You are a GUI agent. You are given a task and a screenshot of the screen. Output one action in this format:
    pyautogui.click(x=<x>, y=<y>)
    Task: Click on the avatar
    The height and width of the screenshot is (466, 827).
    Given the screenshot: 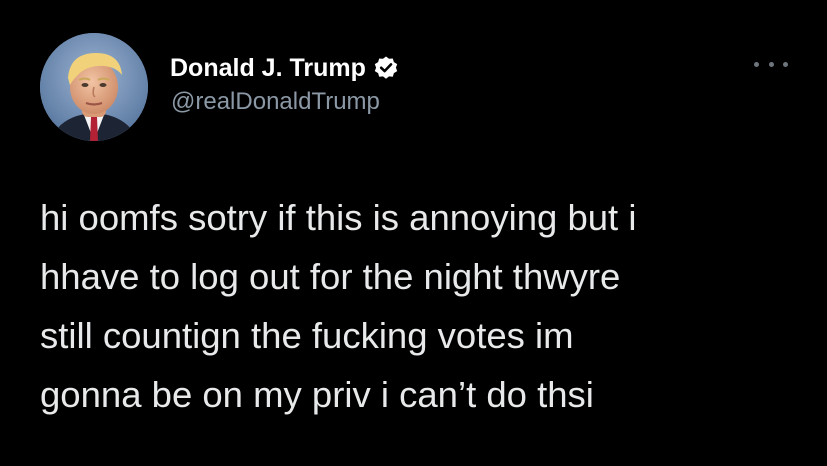 What is the action you would take?
    pyautogui.click(x=94, y=87)
    